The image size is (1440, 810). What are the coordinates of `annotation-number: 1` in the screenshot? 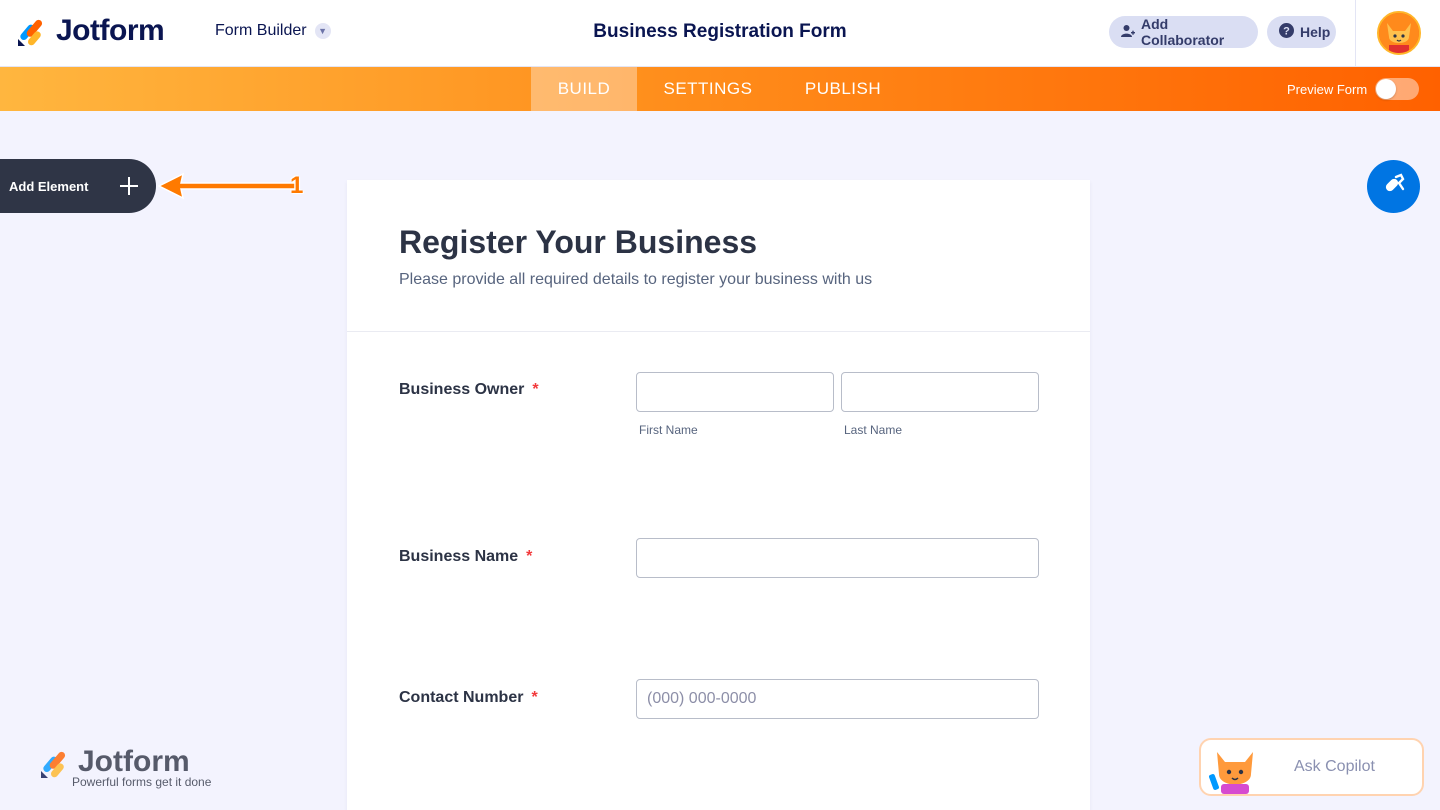 It's located at (297, 185).